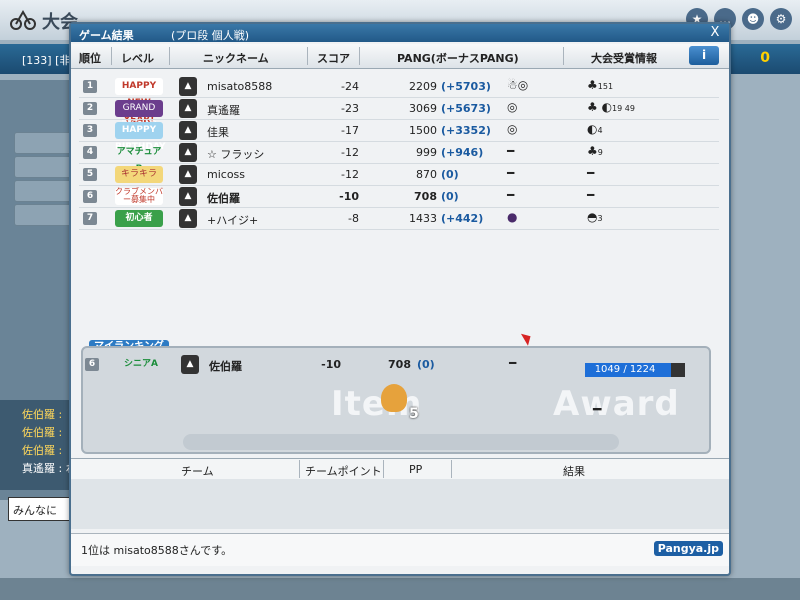 The image size is (800, 600). What do you see at coordinates (715, 33) in the screenshot?
I see `close-button: X` at bounding box center [715, 33].